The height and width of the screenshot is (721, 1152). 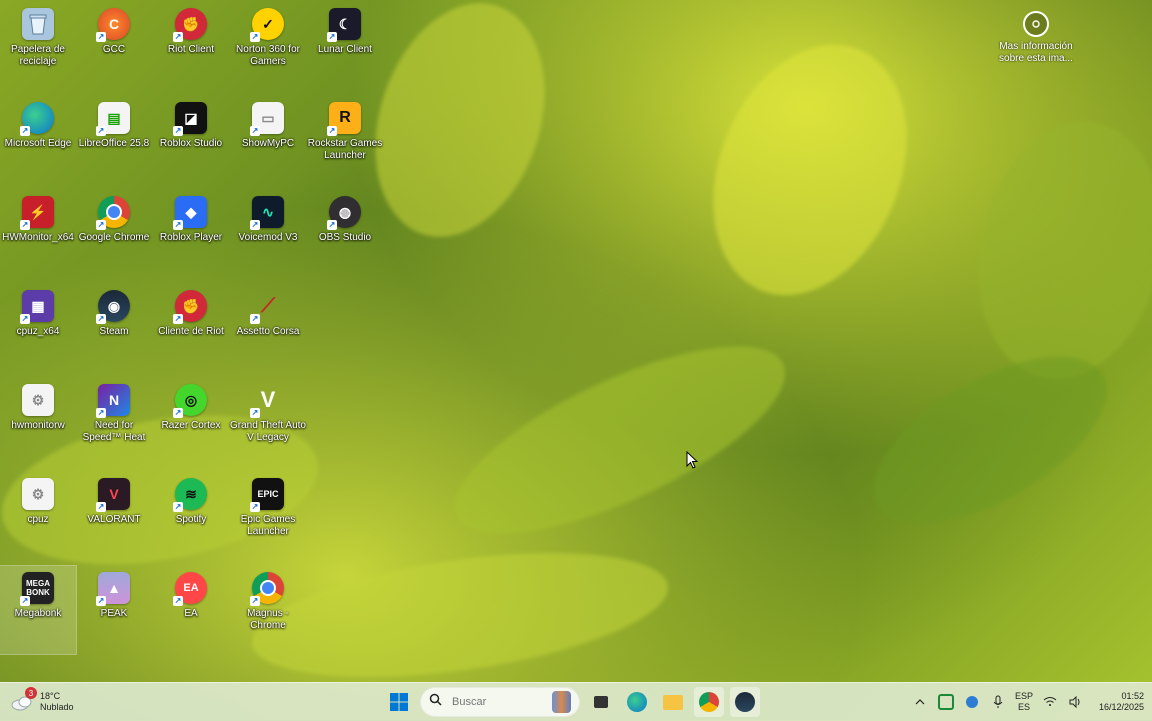 What do you see at coordinates (50, 696) in the screenshot?
I see `weather-temp: 18°C` at bounding box center [50, 696].